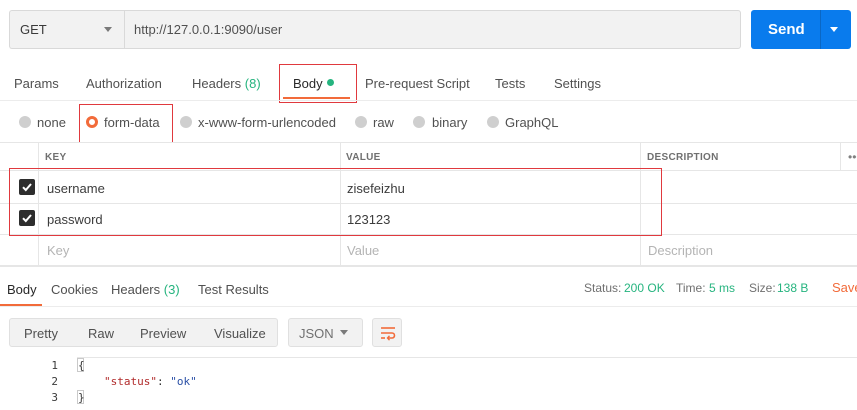 The image size is (857, 410). Describe the element at coordinates (81, 365) in the screenshot. I see `code-open-brace: {` at that location.